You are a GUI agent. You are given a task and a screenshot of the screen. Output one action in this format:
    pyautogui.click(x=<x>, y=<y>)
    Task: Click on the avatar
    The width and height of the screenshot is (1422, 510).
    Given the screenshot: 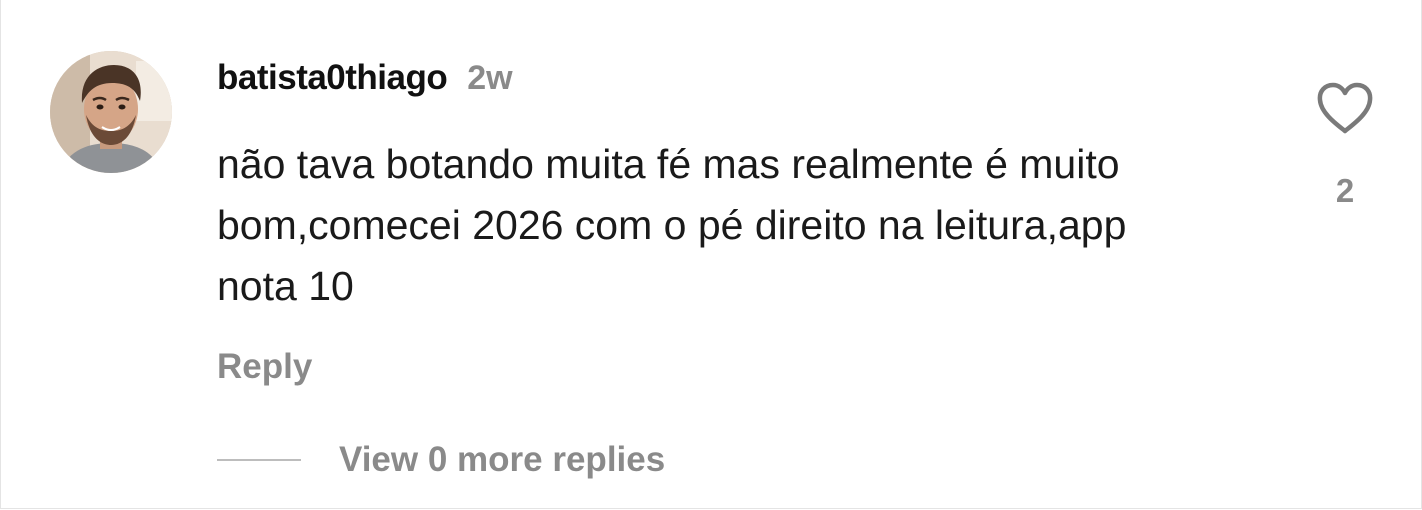 What is the action you would take?
    pyautogui.click(x=111, y=112)
    